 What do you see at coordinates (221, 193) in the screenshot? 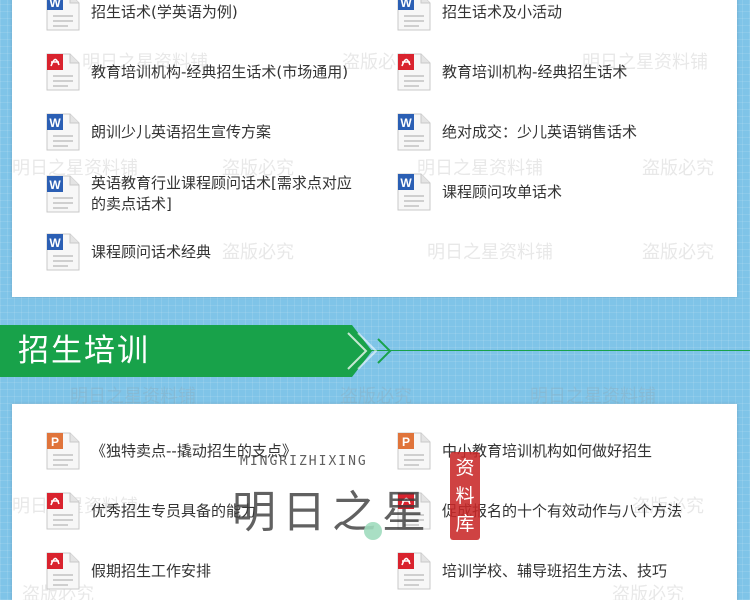
I see `file-label: 英语教育行业课程顾问话术[需求点对应的卖点话术]` at bounding box center [221, 193].